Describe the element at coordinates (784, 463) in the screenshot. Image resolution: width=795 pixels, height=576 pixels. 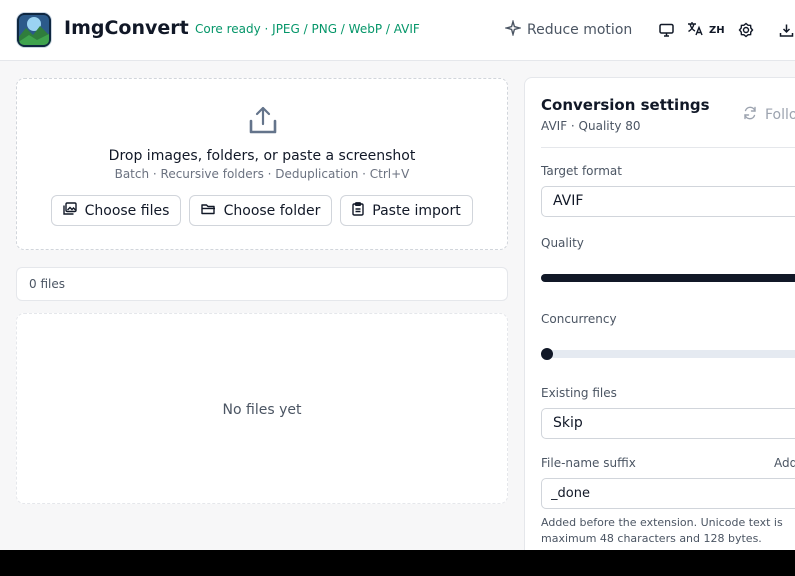
I see `suffix-add-button: Add` at that location.